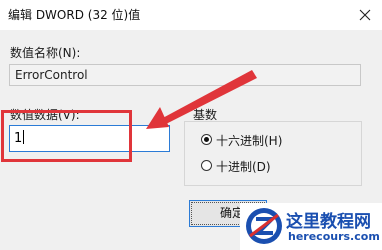  Describe the element at coordinates (328, 222) in the screenshot. I see `watermark-title: 这里教程网` at that location.